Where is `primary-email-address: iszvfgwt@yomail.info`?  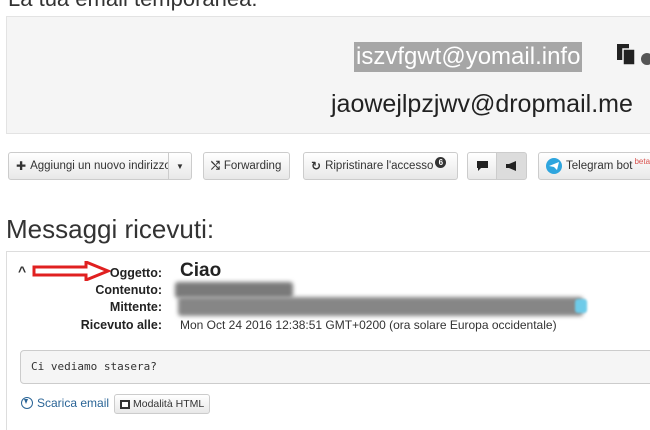 primary-email-address: iszvfgwt@yomail.info is located at coordinates (468, 57).